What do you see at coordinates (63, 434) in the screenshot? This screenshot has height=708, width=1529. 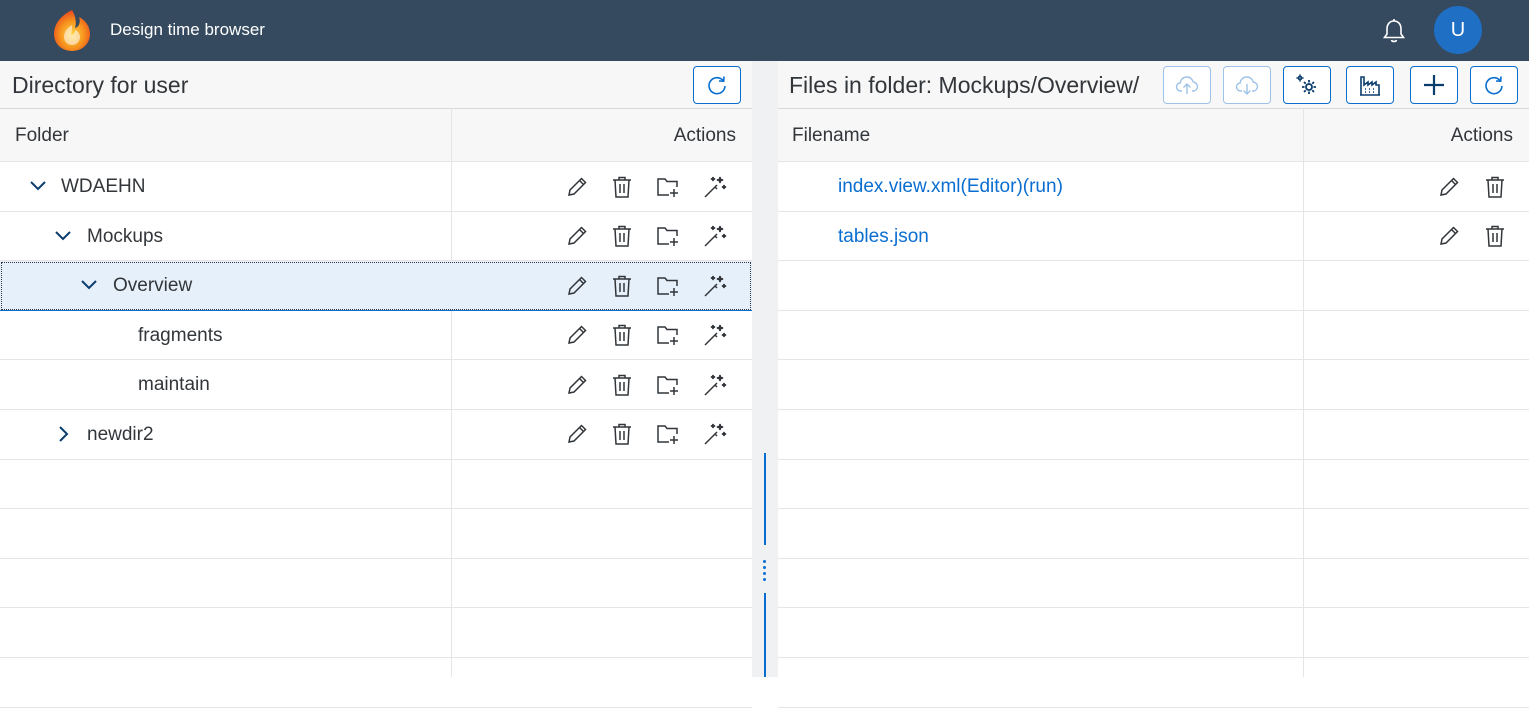 I see `chevron-right-icon` at bounding box center [63, 434].